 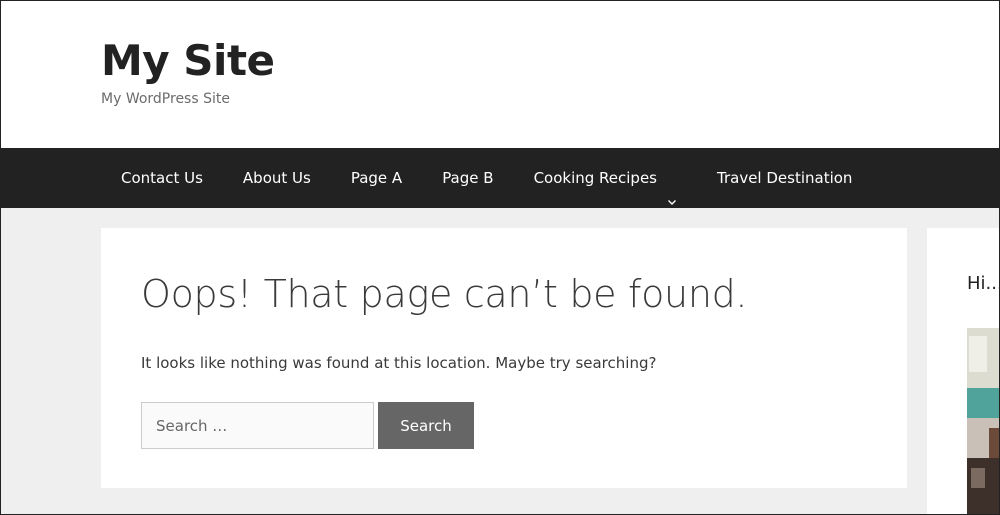 I want to click on nav-item-label: About Us, so click(x=276, y=178).